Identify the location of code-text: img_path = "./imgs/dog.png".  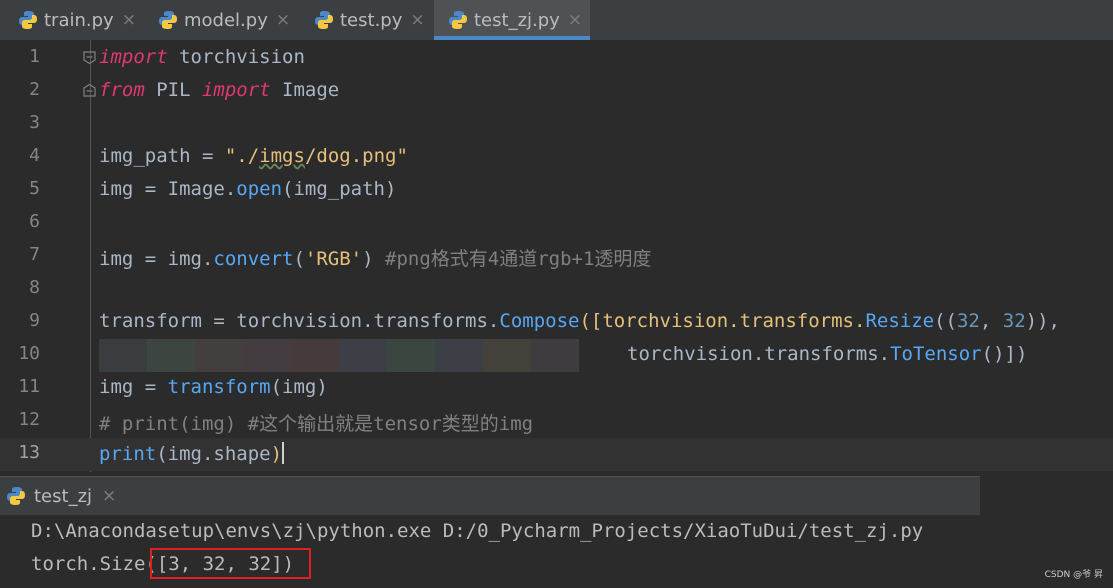
(253, 156).